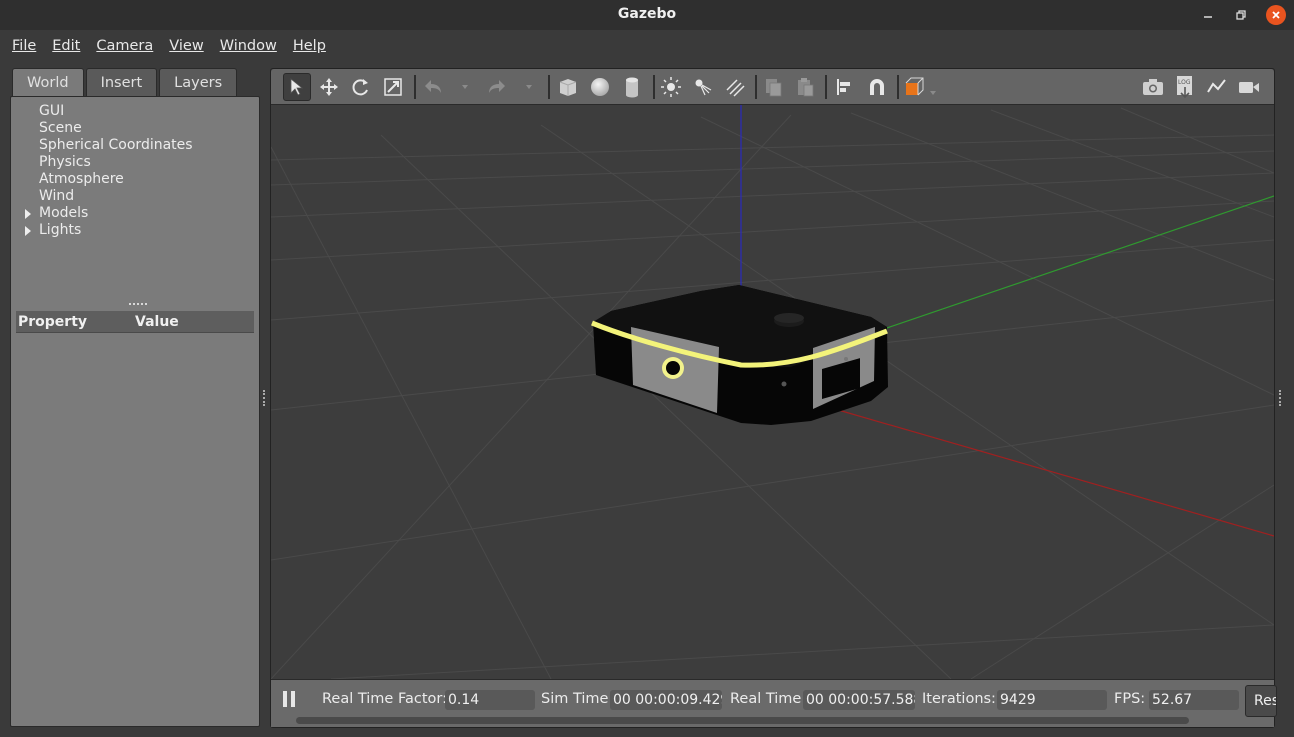  I want to click on paste-icon, so click(806, 87).